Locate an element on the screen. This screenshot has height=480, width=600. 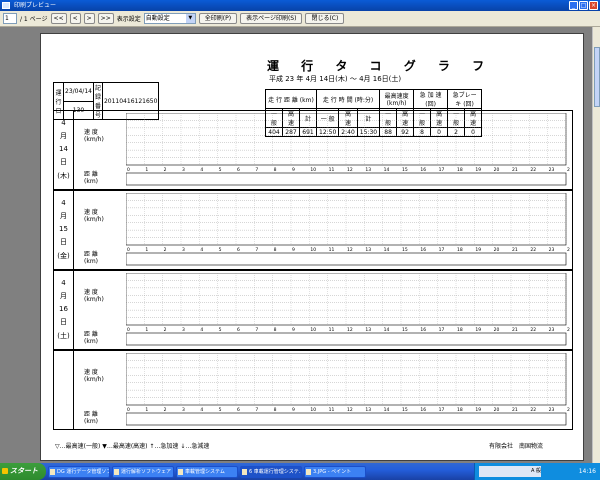
day-label: 4 月 15 日 (金) is located at coordinates (64, 230).